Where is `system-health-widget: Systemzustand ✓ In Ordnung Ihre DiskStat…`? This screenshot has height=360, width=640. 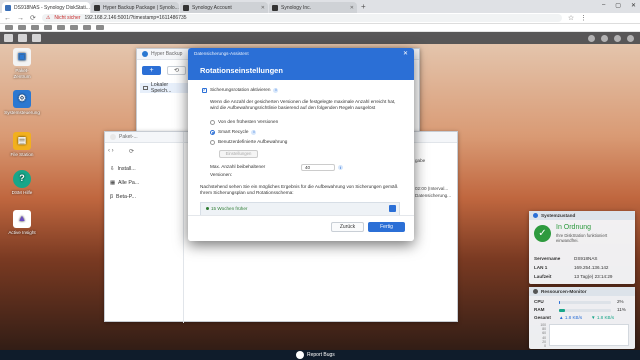
system-health-widget: Systemzustand ✓ In Ordnung Ihre DiskStat… is located at coordinates (582, 247).